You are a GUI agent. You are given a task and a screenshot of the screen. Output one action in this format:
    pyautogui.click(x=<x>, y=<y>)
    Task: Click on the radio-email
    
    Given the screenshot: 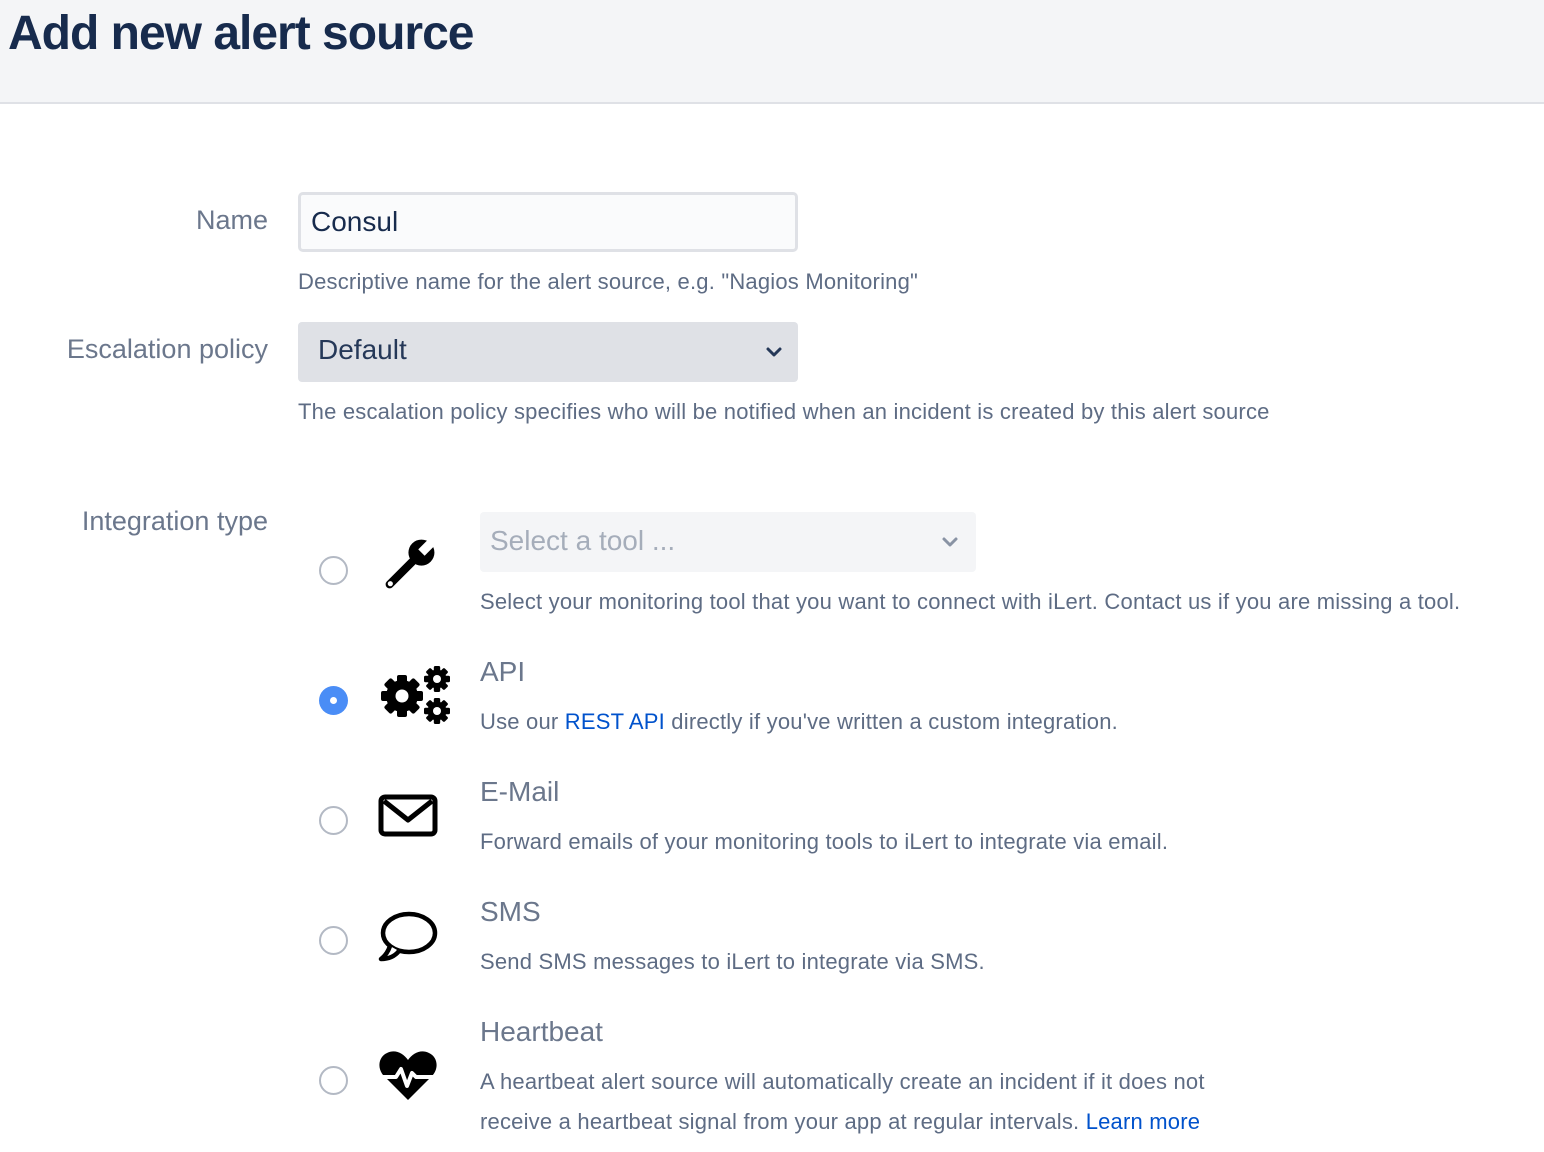 What is the action you would take?
    pyautogui.click(x=333, y=820)
    